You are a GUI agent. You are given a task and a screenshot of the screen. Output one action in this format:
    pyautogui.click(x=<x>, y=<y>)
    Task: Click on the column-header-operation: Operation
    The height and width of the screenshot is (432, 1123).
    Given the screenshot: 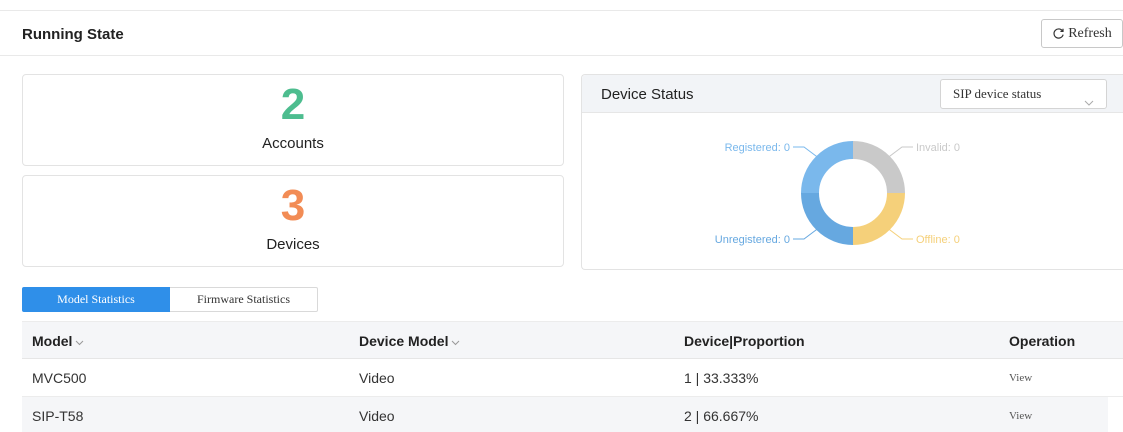 What is the action you would take?
    pyautogui.click(x=1042, y=341)
    